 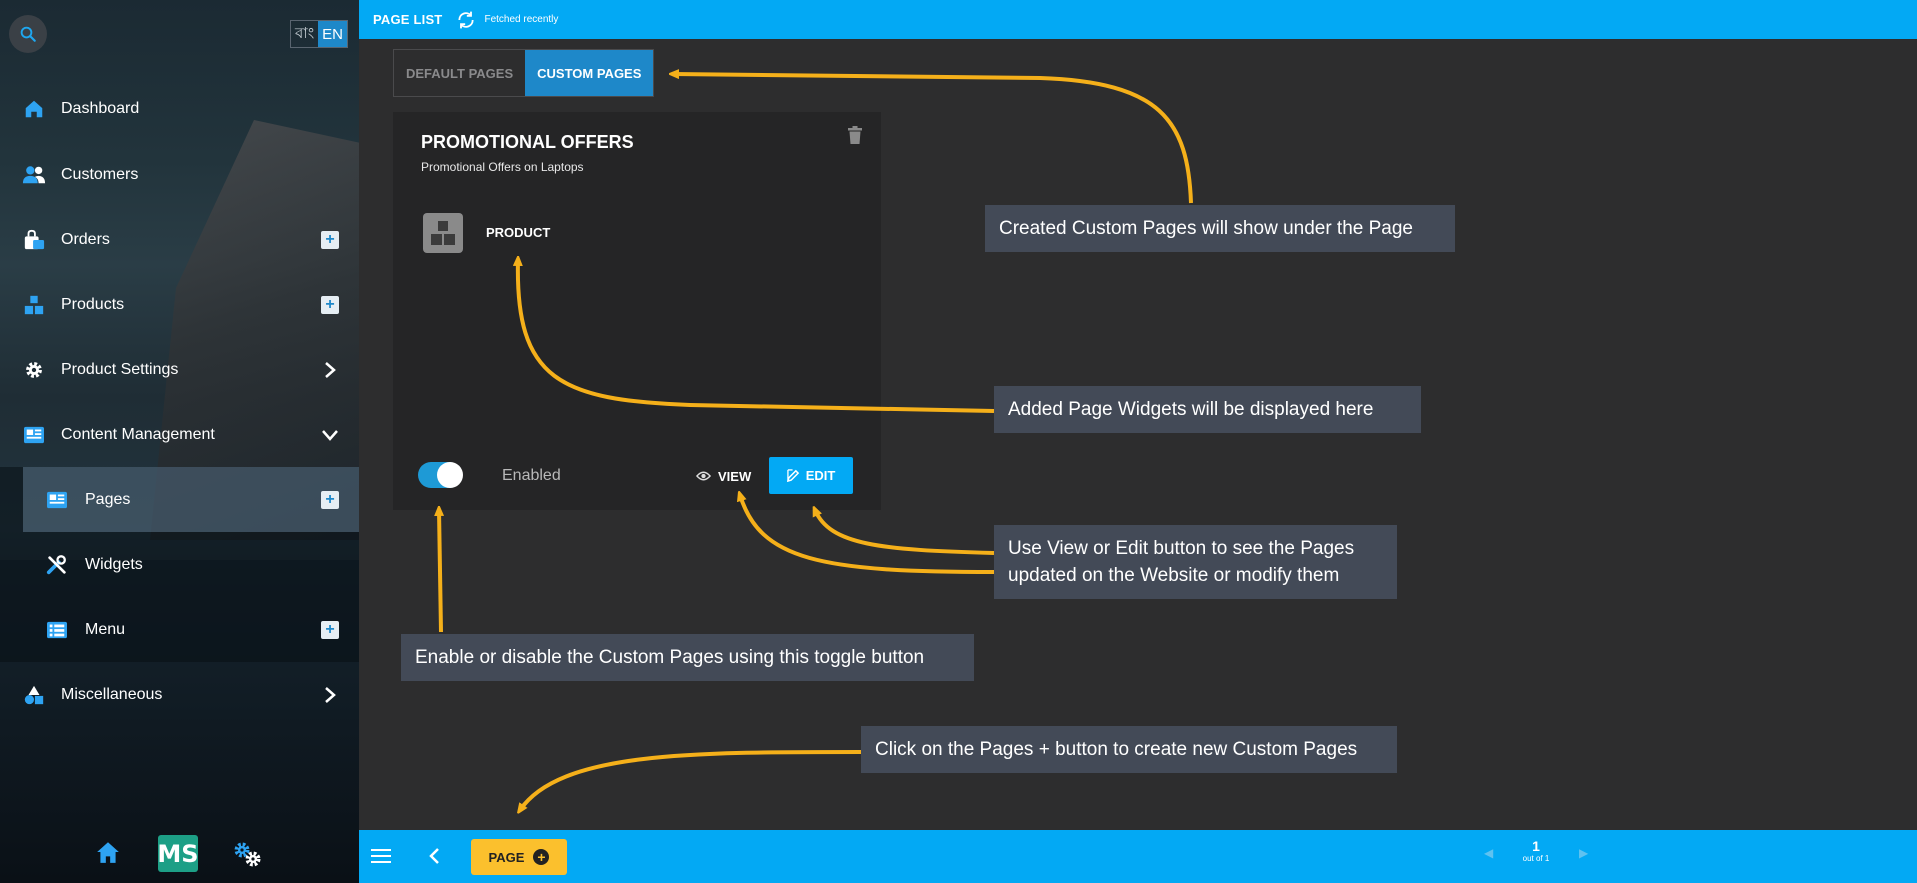 I want to click on edit-icon, so click(x=792, y=475).